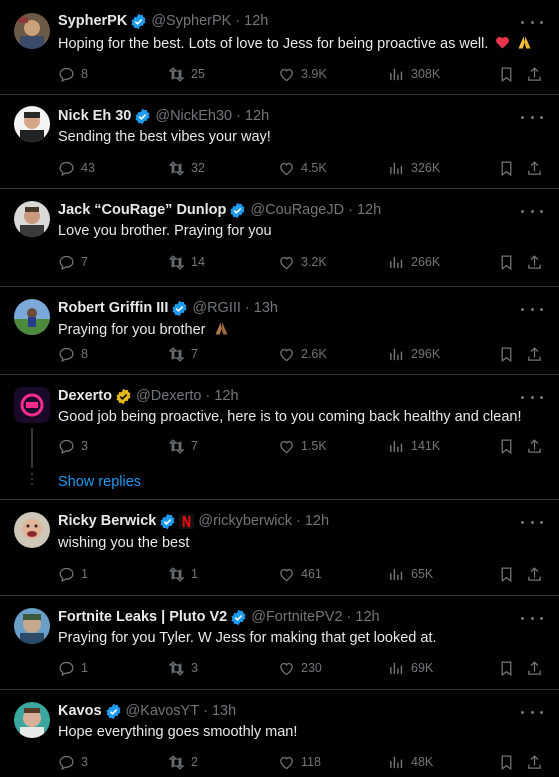  Describe the element at coordinates (142, 210) in the screenshot. I see `display-name: Jack “CouRage” Dunlop` at that location.